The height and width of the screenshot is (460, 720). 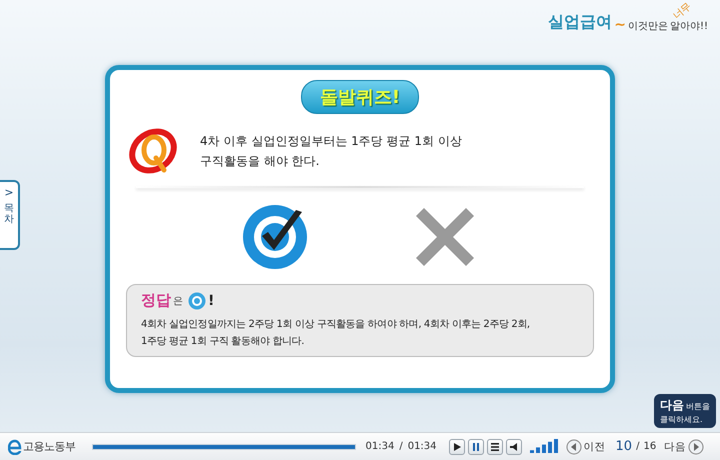 I want to click on brand-name: 고용노동부, so click(x=49, y=446).